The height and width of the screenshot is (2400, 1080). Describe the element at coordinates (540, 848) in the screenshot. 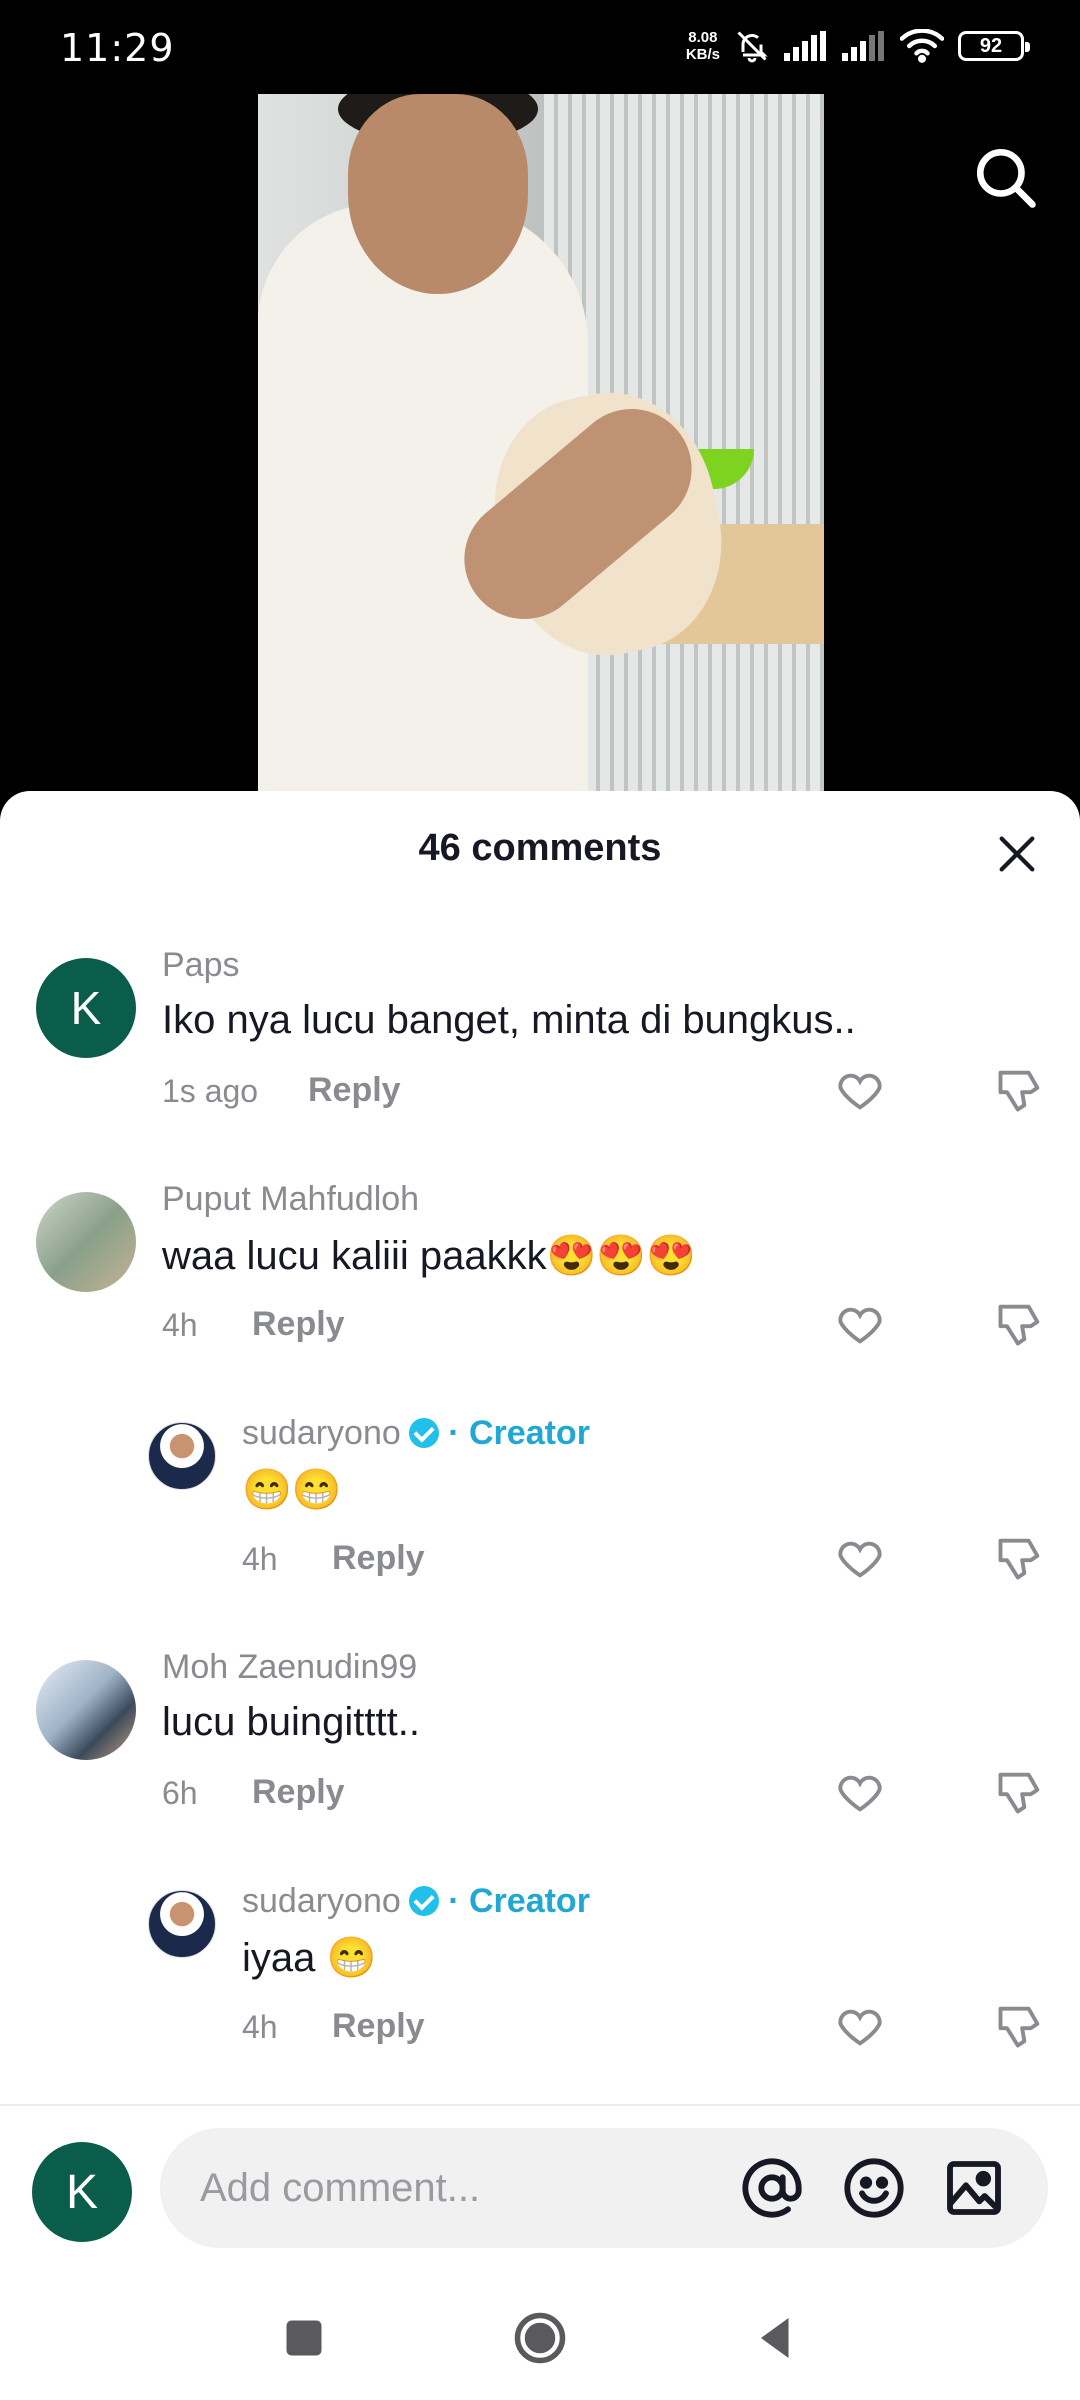

I see `comments-count-title: 46 comments` at that location.